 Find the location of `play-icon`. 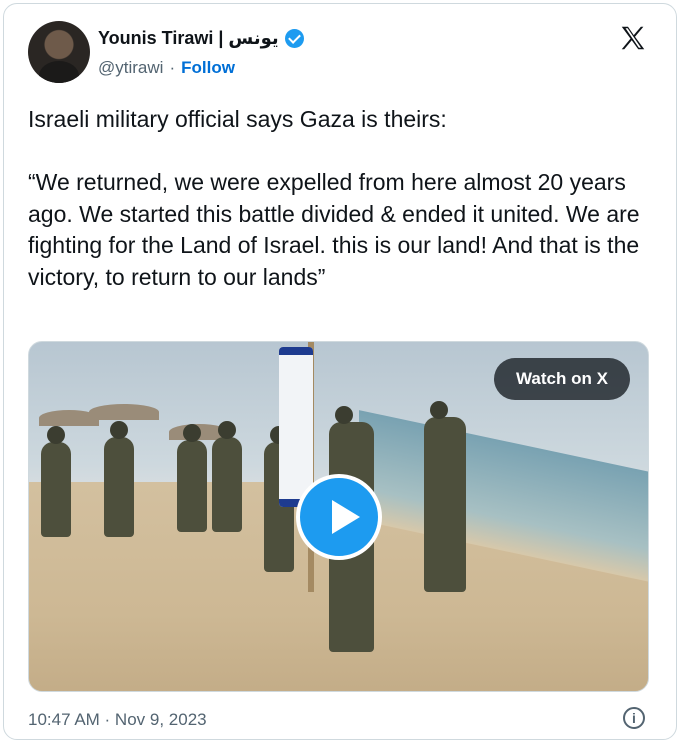

play-icon is located at coordinates (339, 517).